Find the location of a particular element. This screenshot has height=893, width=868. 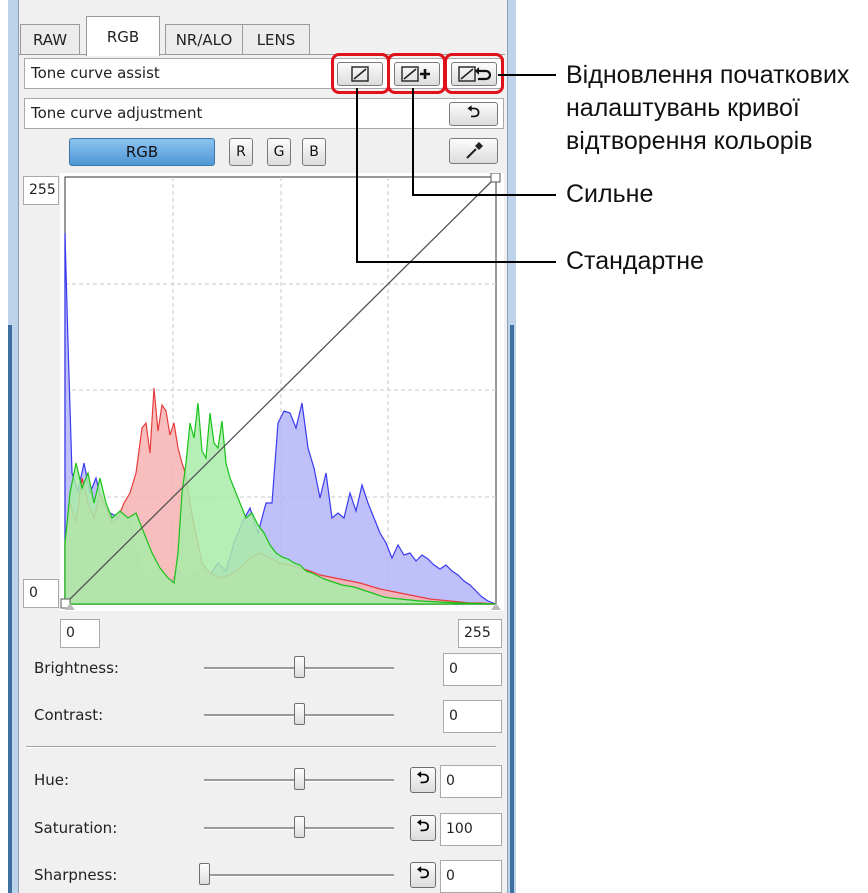

tone-curve-assist-label: Tone curve assist is located at coordinates (95, 73).